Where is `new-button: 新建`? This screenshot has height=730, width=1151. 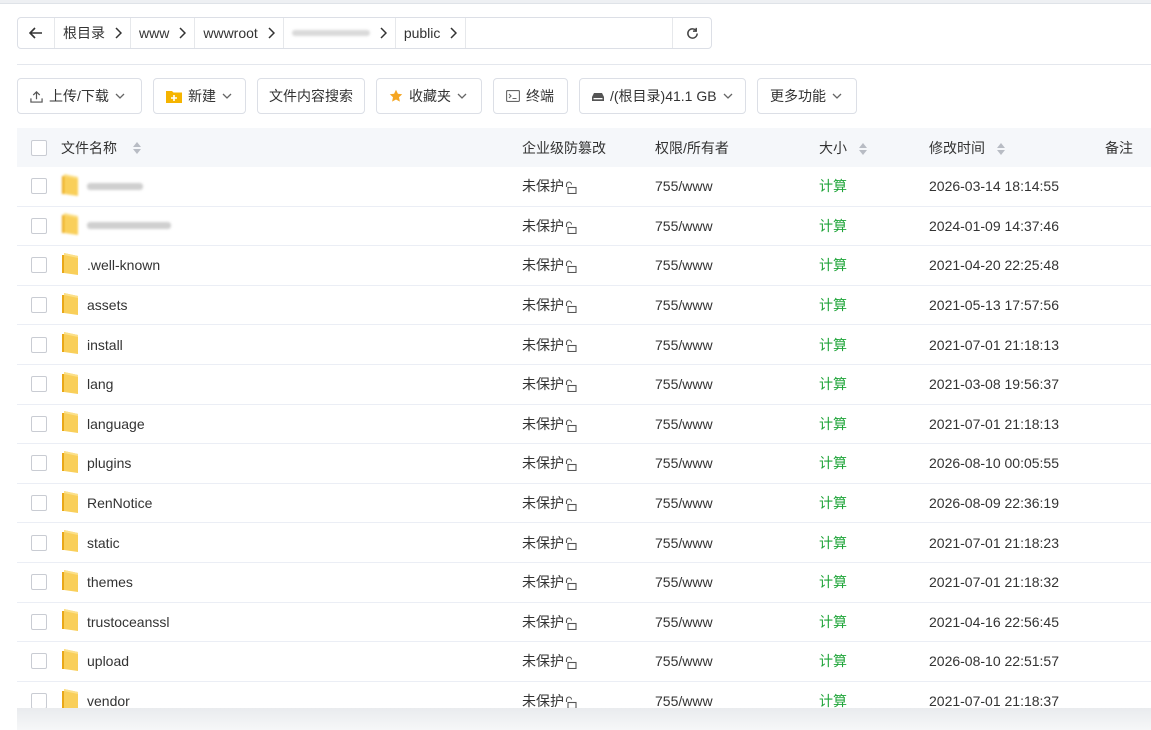 new-button: 新建 is located at coordinates (199, 96).